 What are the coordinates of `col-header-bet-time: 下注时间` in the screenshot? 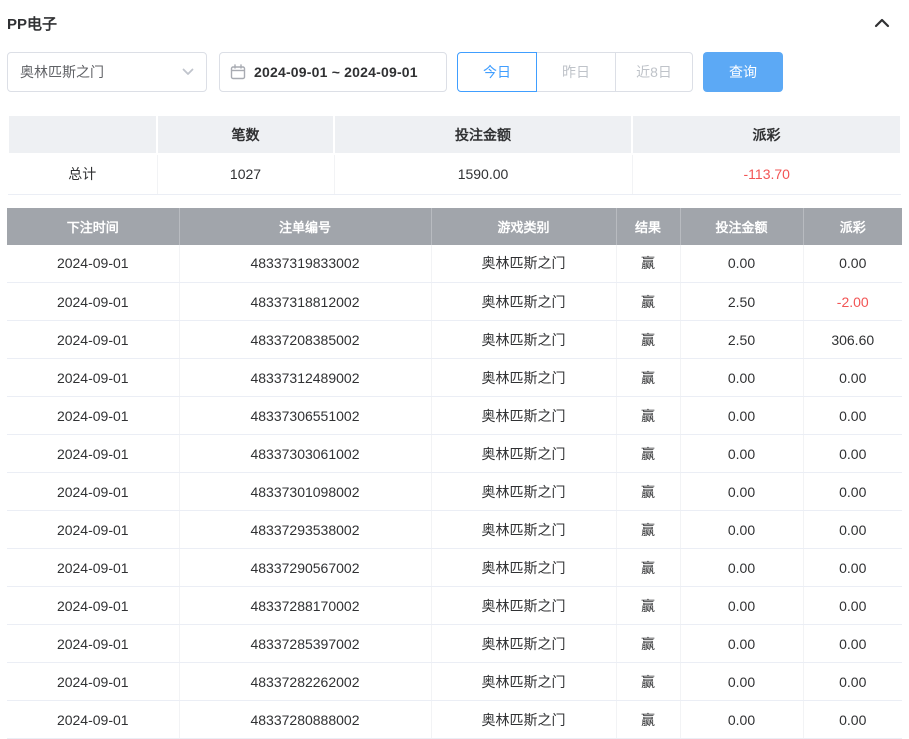 It's located at (93, 226).